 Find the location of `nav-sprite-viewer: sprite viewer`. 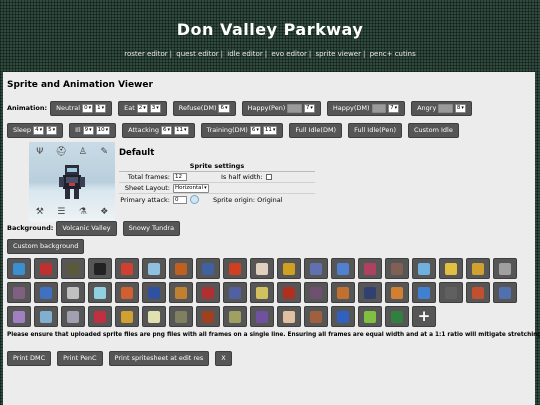

nav-sprite-viewer: sprite viewer is located at coordinates (338, 54).